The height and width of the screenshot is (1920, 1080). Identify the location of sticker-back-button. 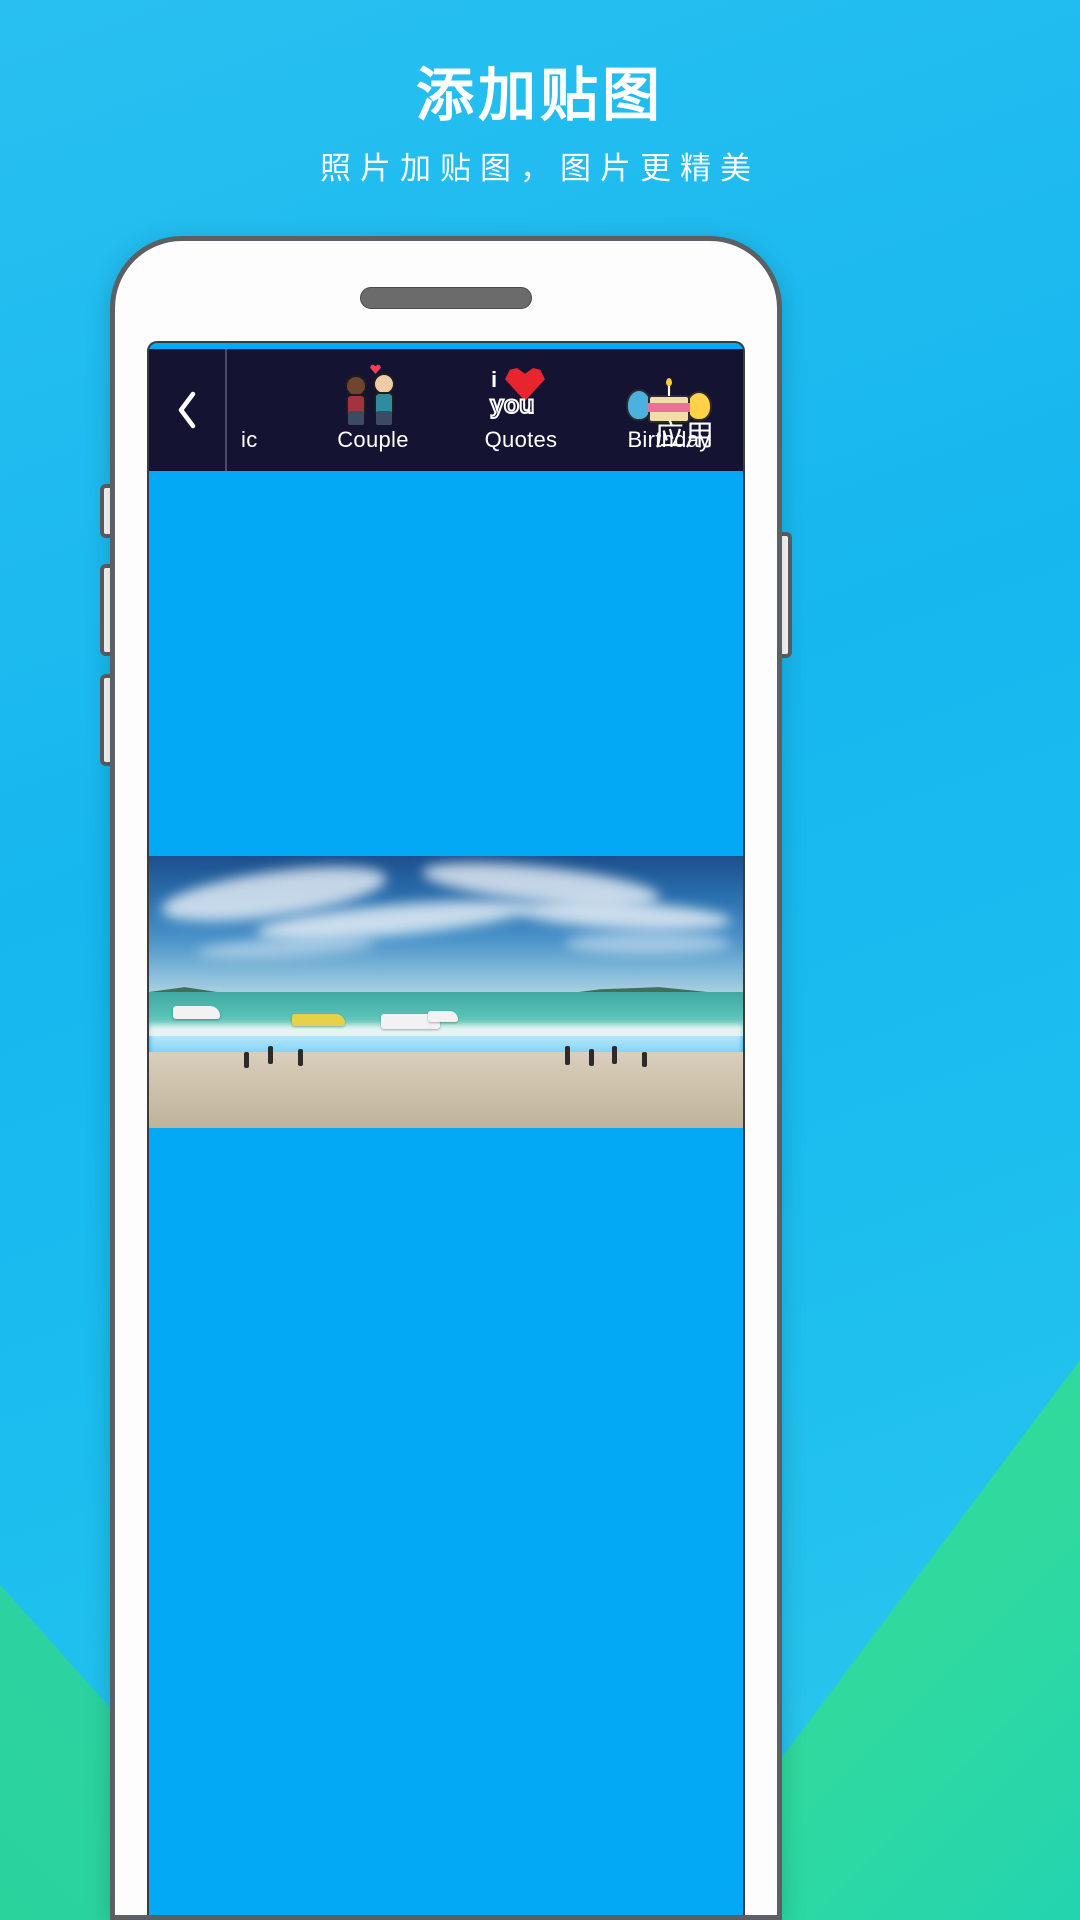
(188, 410).